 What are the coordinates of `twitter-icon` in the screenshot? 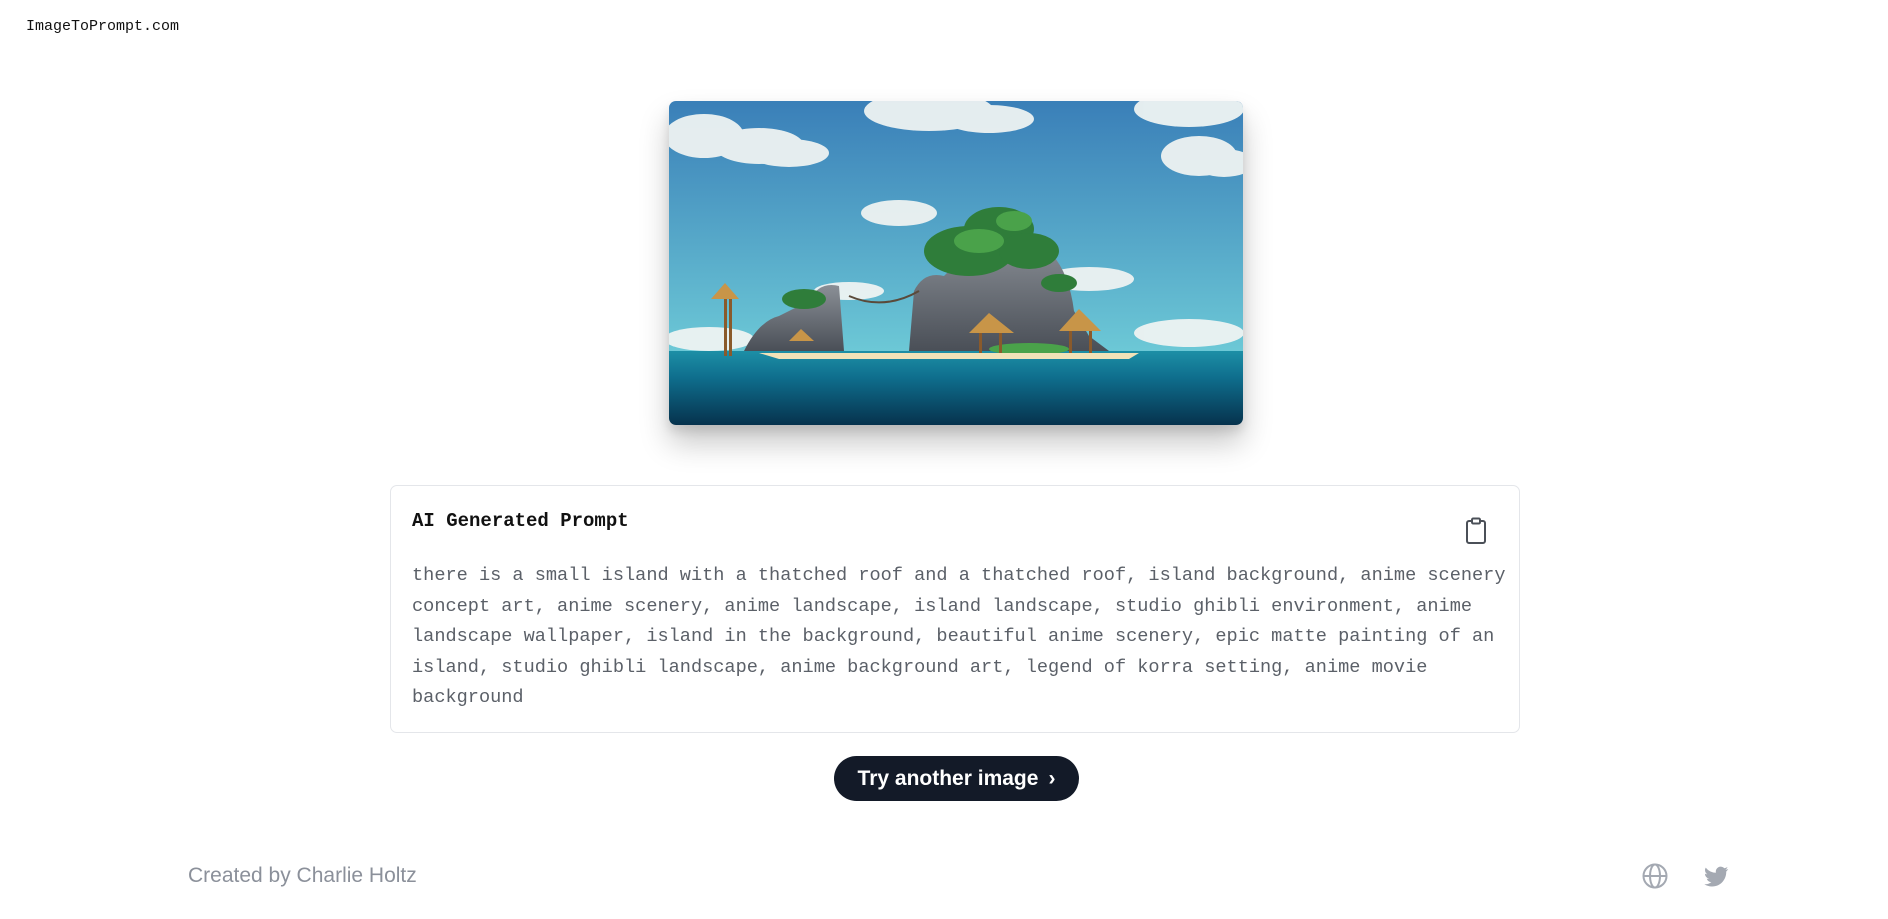 It's located at (1716, 876).